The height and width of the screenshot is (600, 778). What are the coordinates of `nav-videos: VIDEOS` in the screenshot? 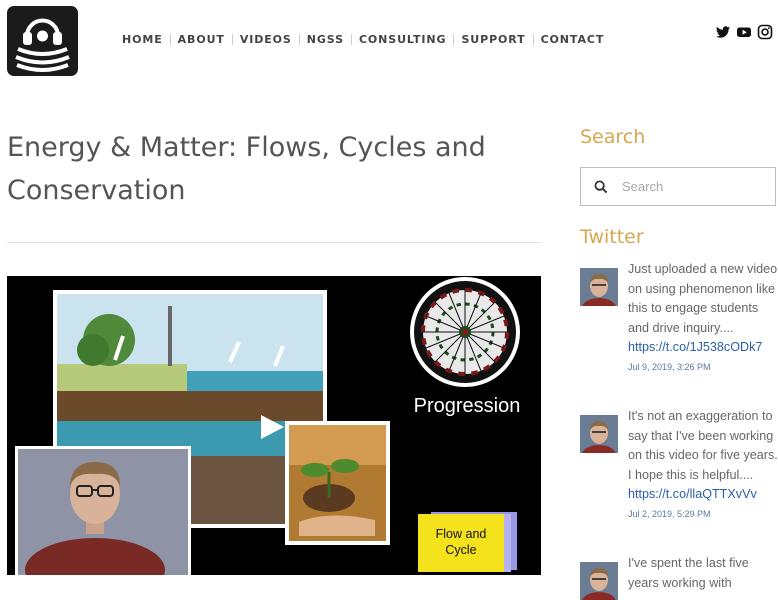 It's located at (266, 39).